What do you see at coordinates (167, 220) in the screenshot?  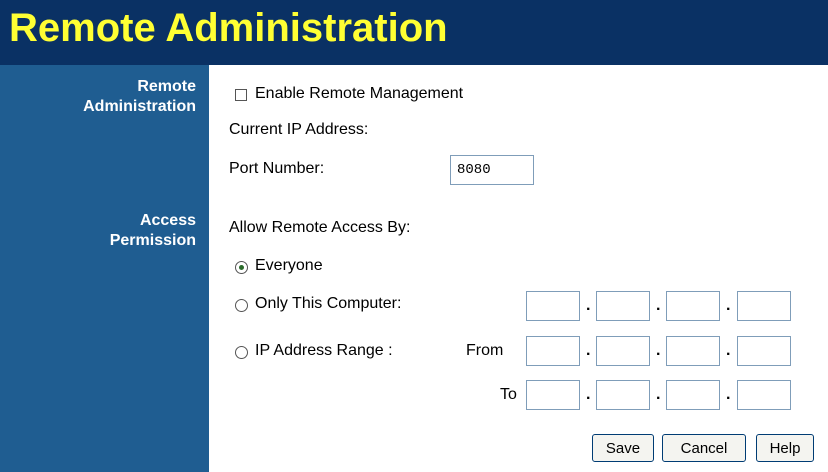 I see `section-label-line: Access` at bounding box center [167, 220].